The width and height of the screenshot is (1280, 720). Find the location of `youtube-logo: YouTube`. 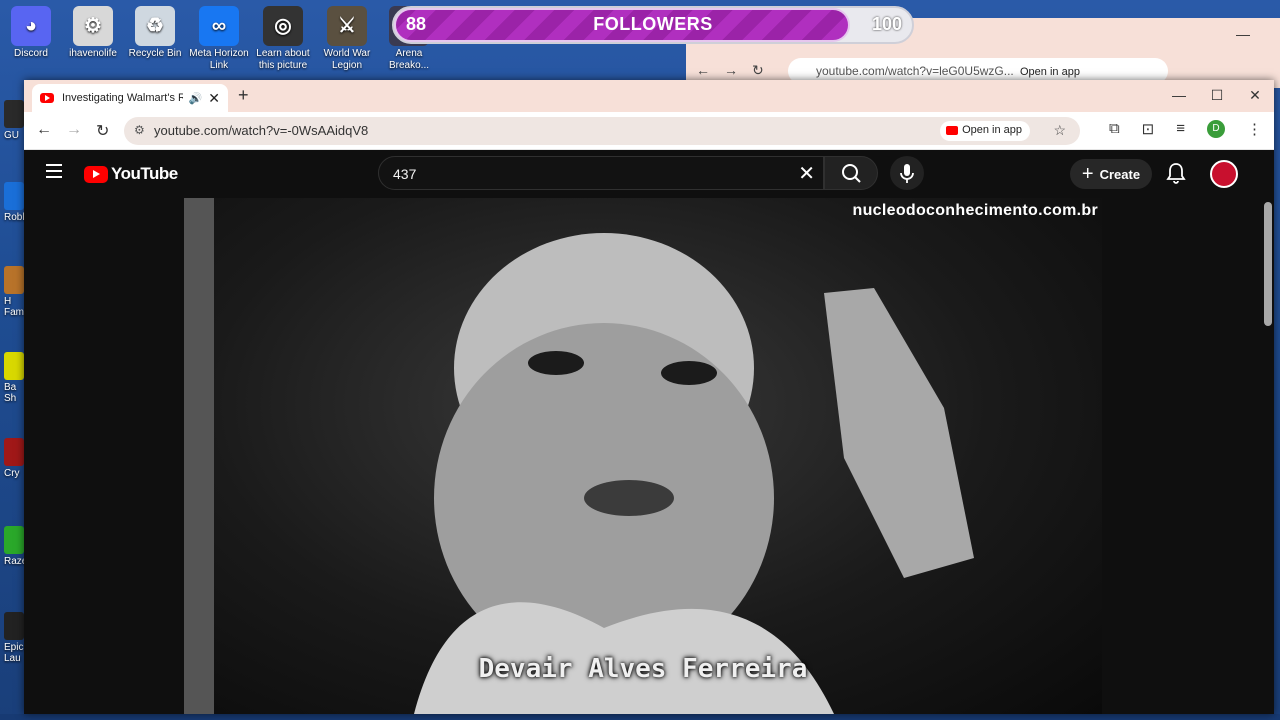

youtube-logo: YouTube is located at coordinates (131, 174).